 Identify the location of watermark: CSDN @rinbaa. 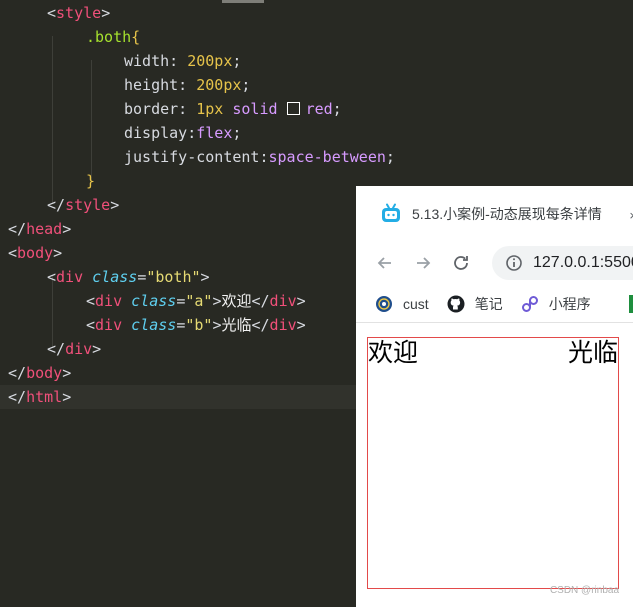
(584, 590).